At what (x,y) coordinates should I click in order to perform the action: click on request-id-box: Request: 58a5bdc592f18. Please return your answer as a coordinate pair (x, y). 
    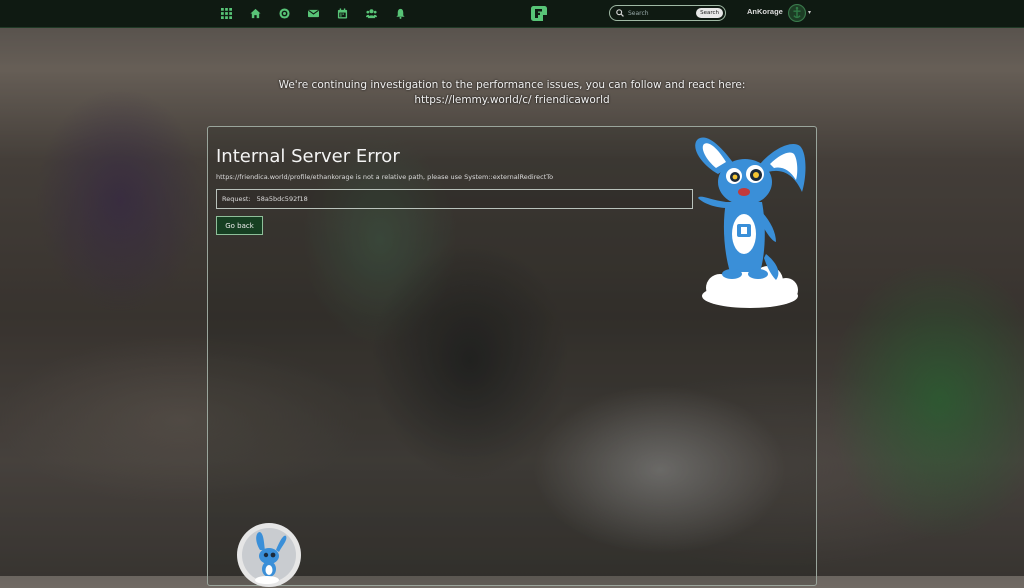
    Looking at the image, I should click on (454, 199).